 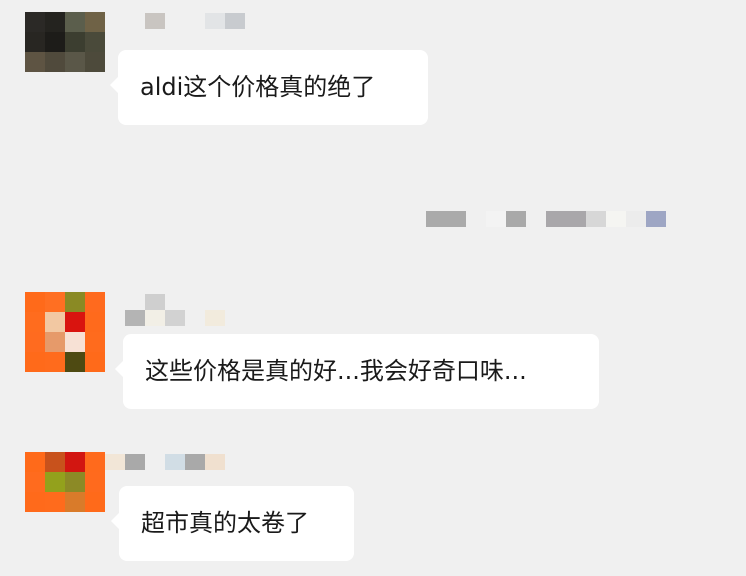 I want to click on message-bubble-3: 超市真的太卷了, so click(x=232, y=523).